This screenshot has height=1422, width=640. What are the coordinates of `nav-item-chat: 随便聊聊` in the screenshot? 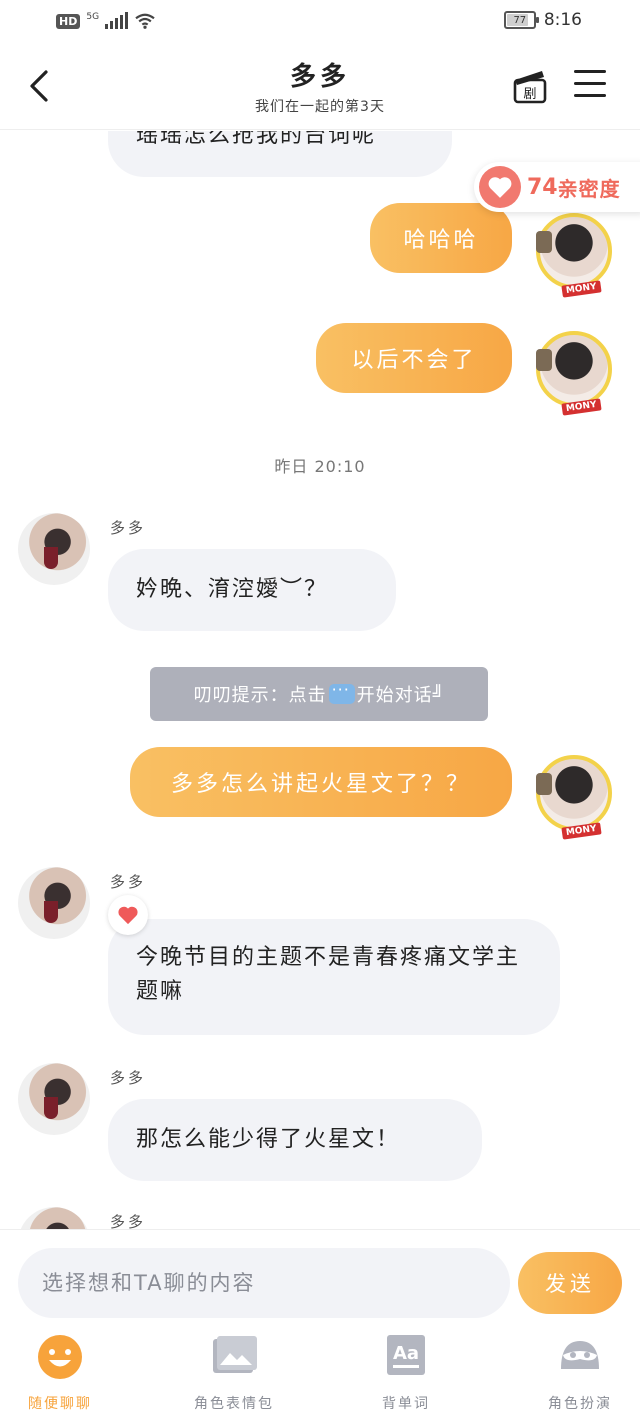 It's located at (60, 1371).